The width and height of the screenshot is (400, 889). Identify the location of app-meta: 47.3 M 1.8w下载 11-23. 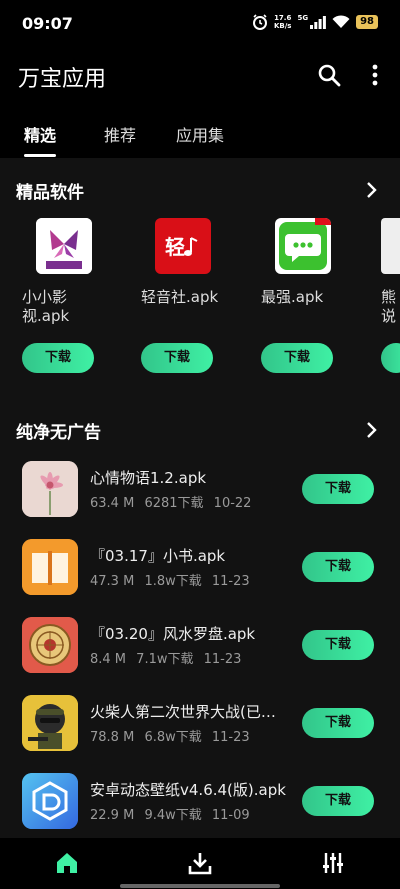
(173, 579).